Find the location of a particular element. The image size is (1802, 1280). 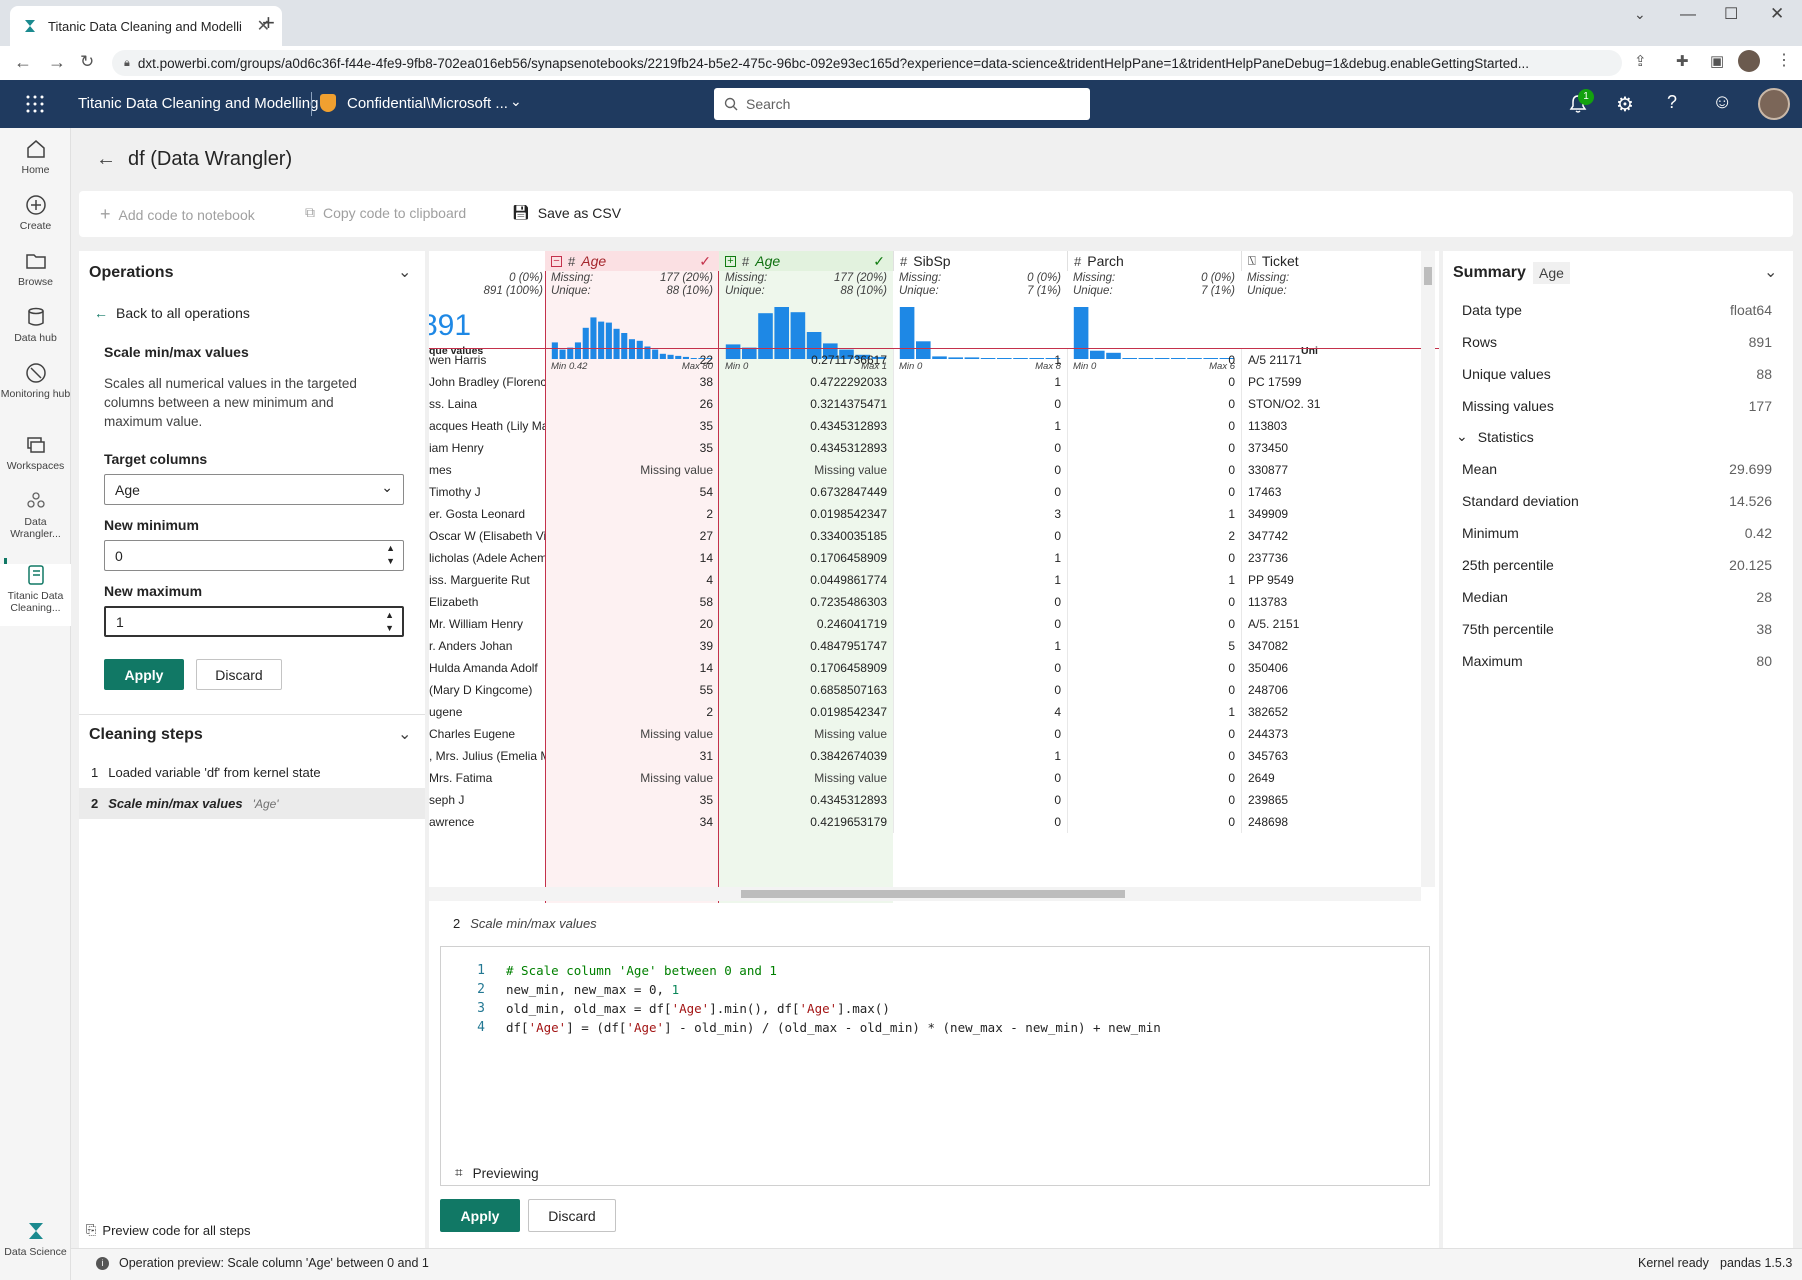

statistics-toggle: ⌄ Statistics is located at coordinates (1495, 436).